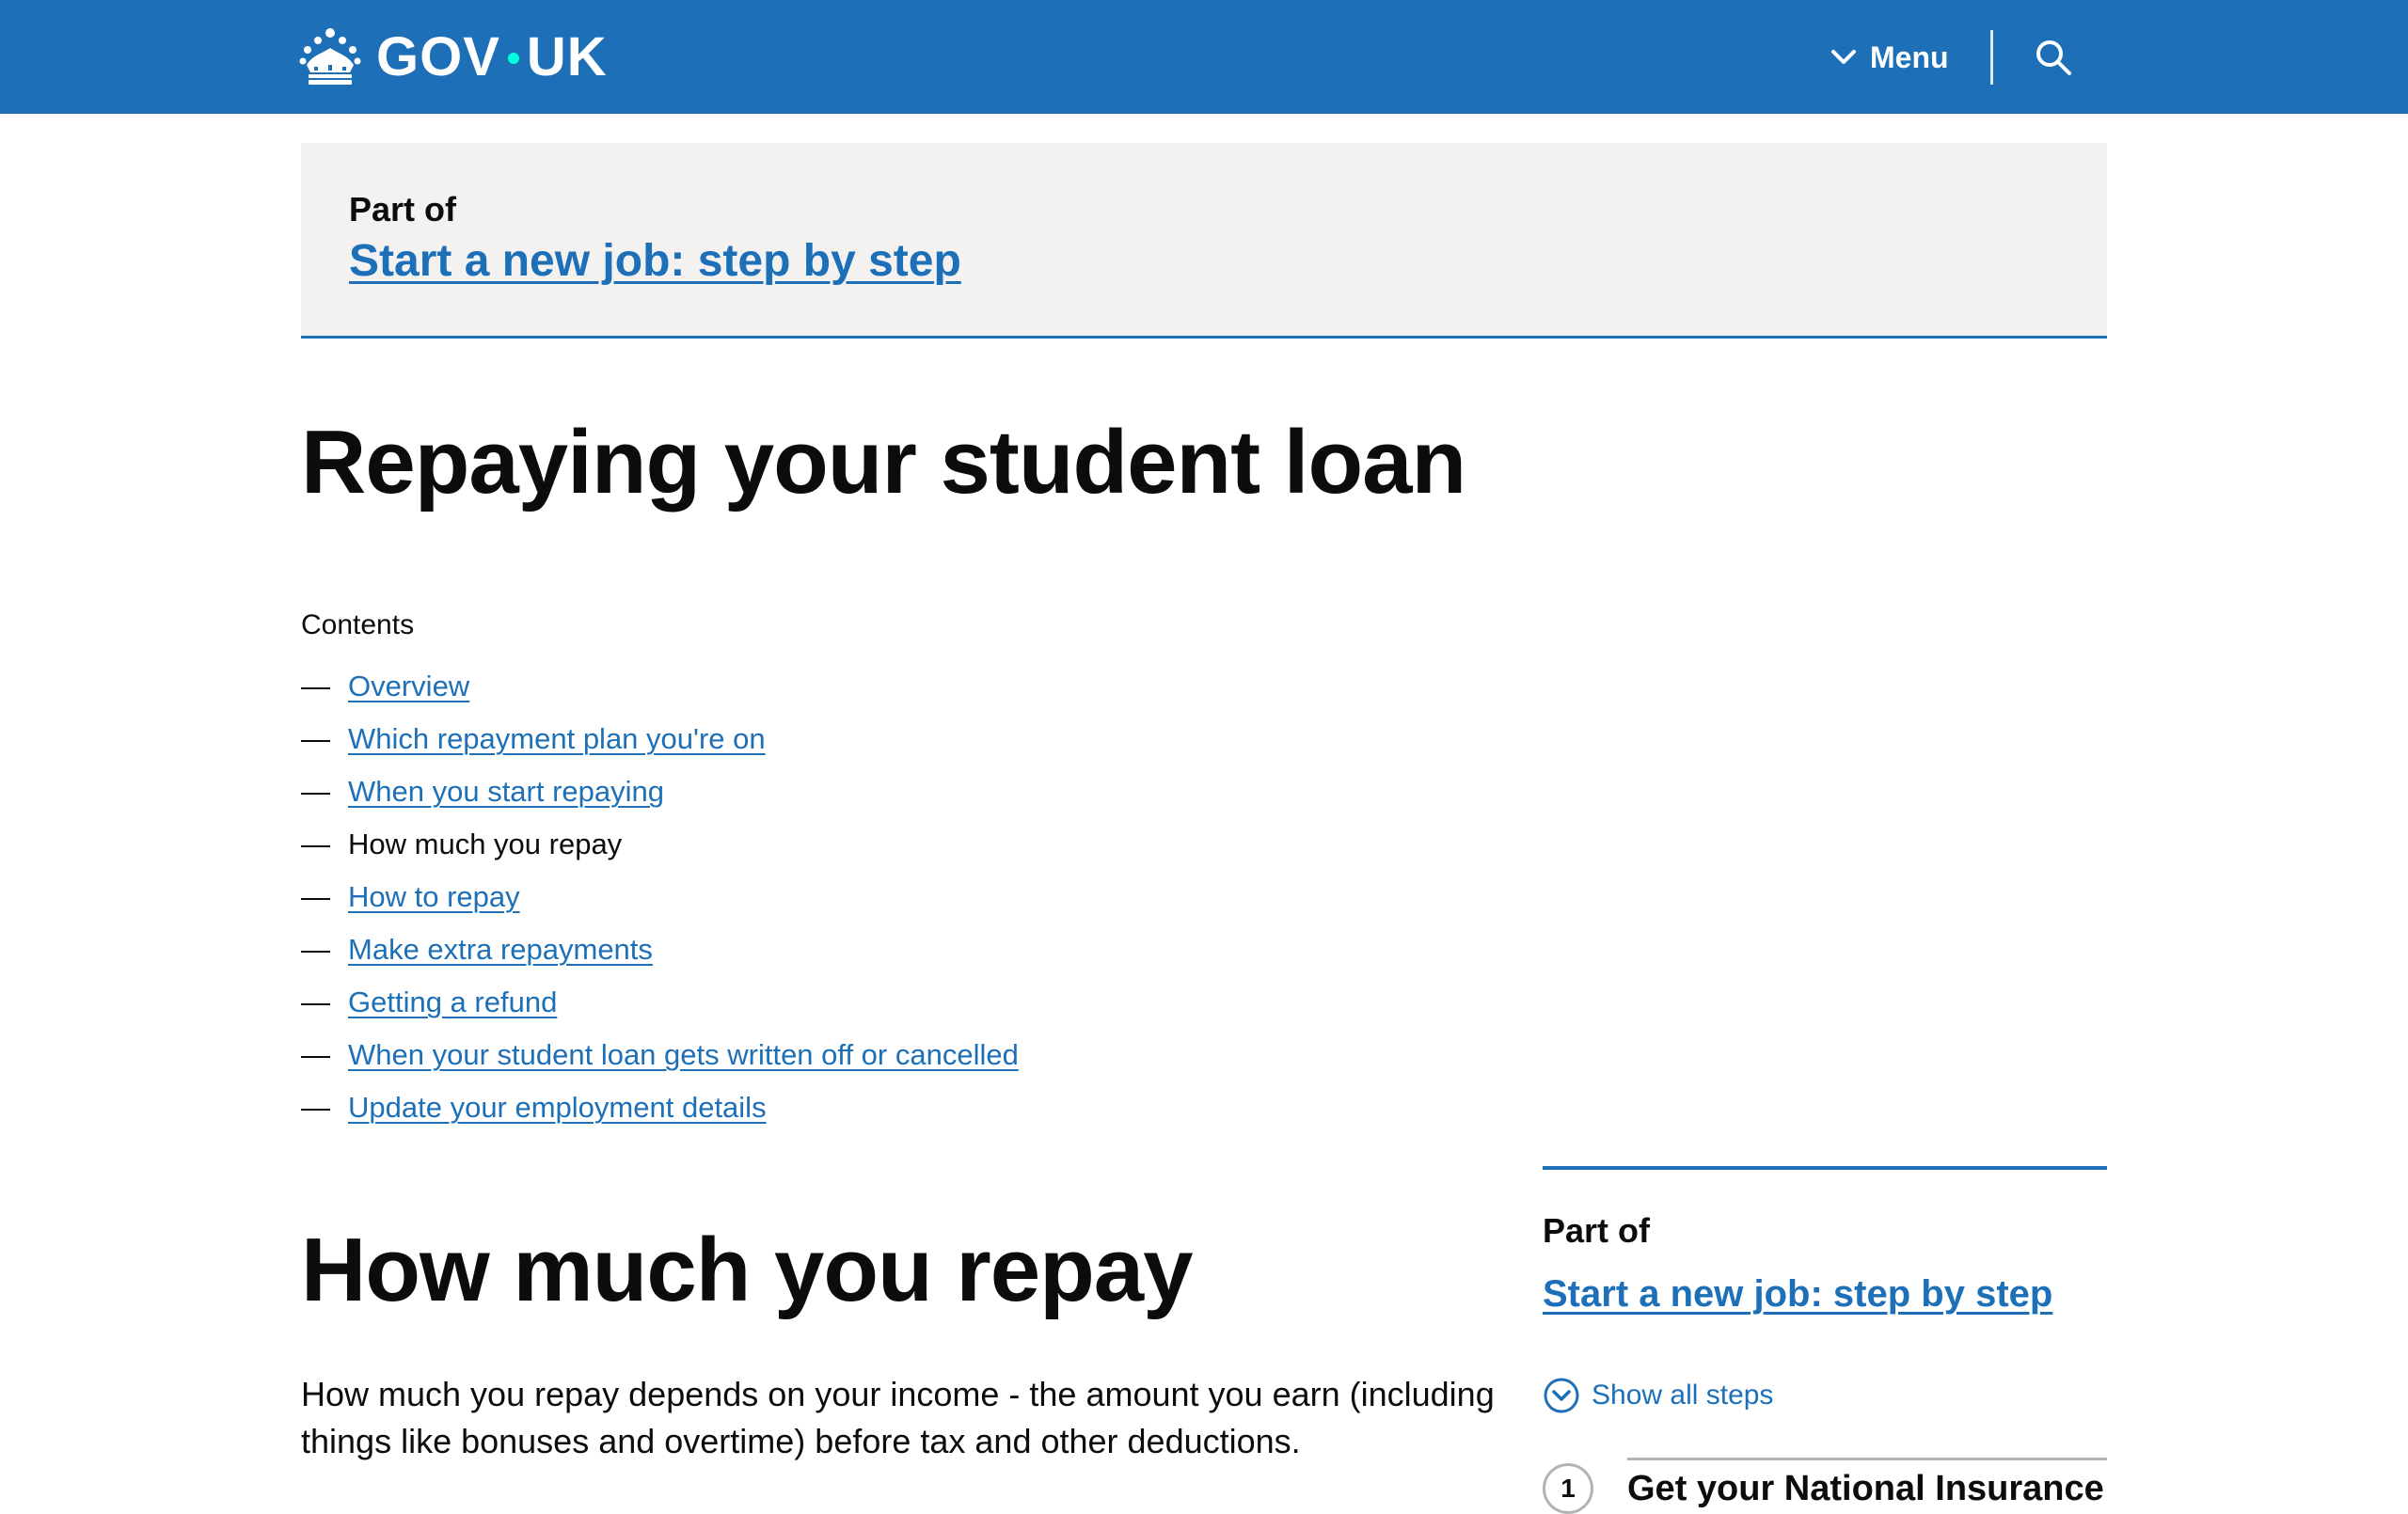 Image resolution: width=2408 pixels, height=1514 pixels. I want to click on crown-icon, so click(330, 56).